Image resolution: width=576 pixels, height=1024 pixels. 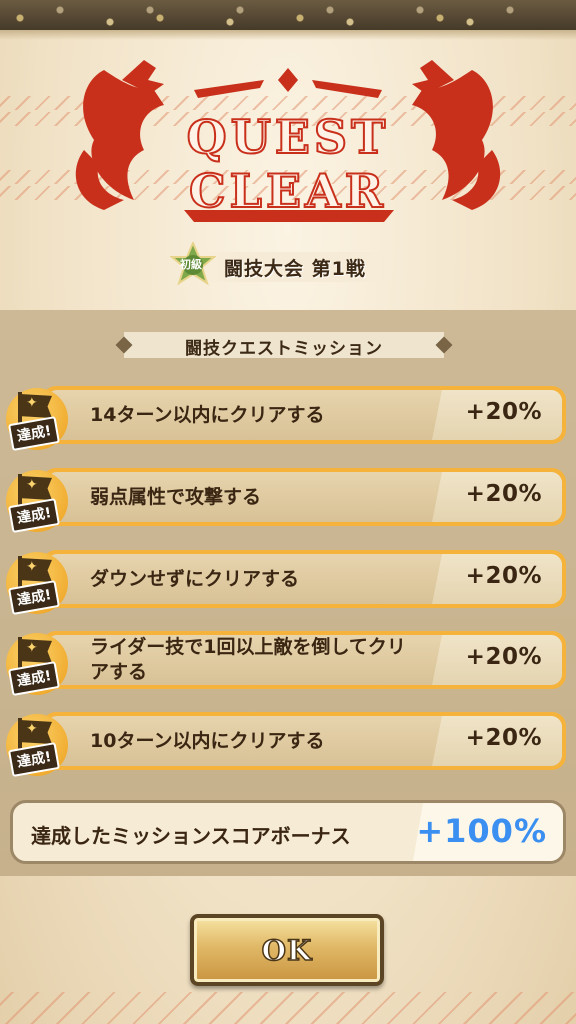 I want to click on mission-row: ライダー技で1回以上敵を倒してクリアする +20% ✦ 達成!, so click(x=287, y=662).